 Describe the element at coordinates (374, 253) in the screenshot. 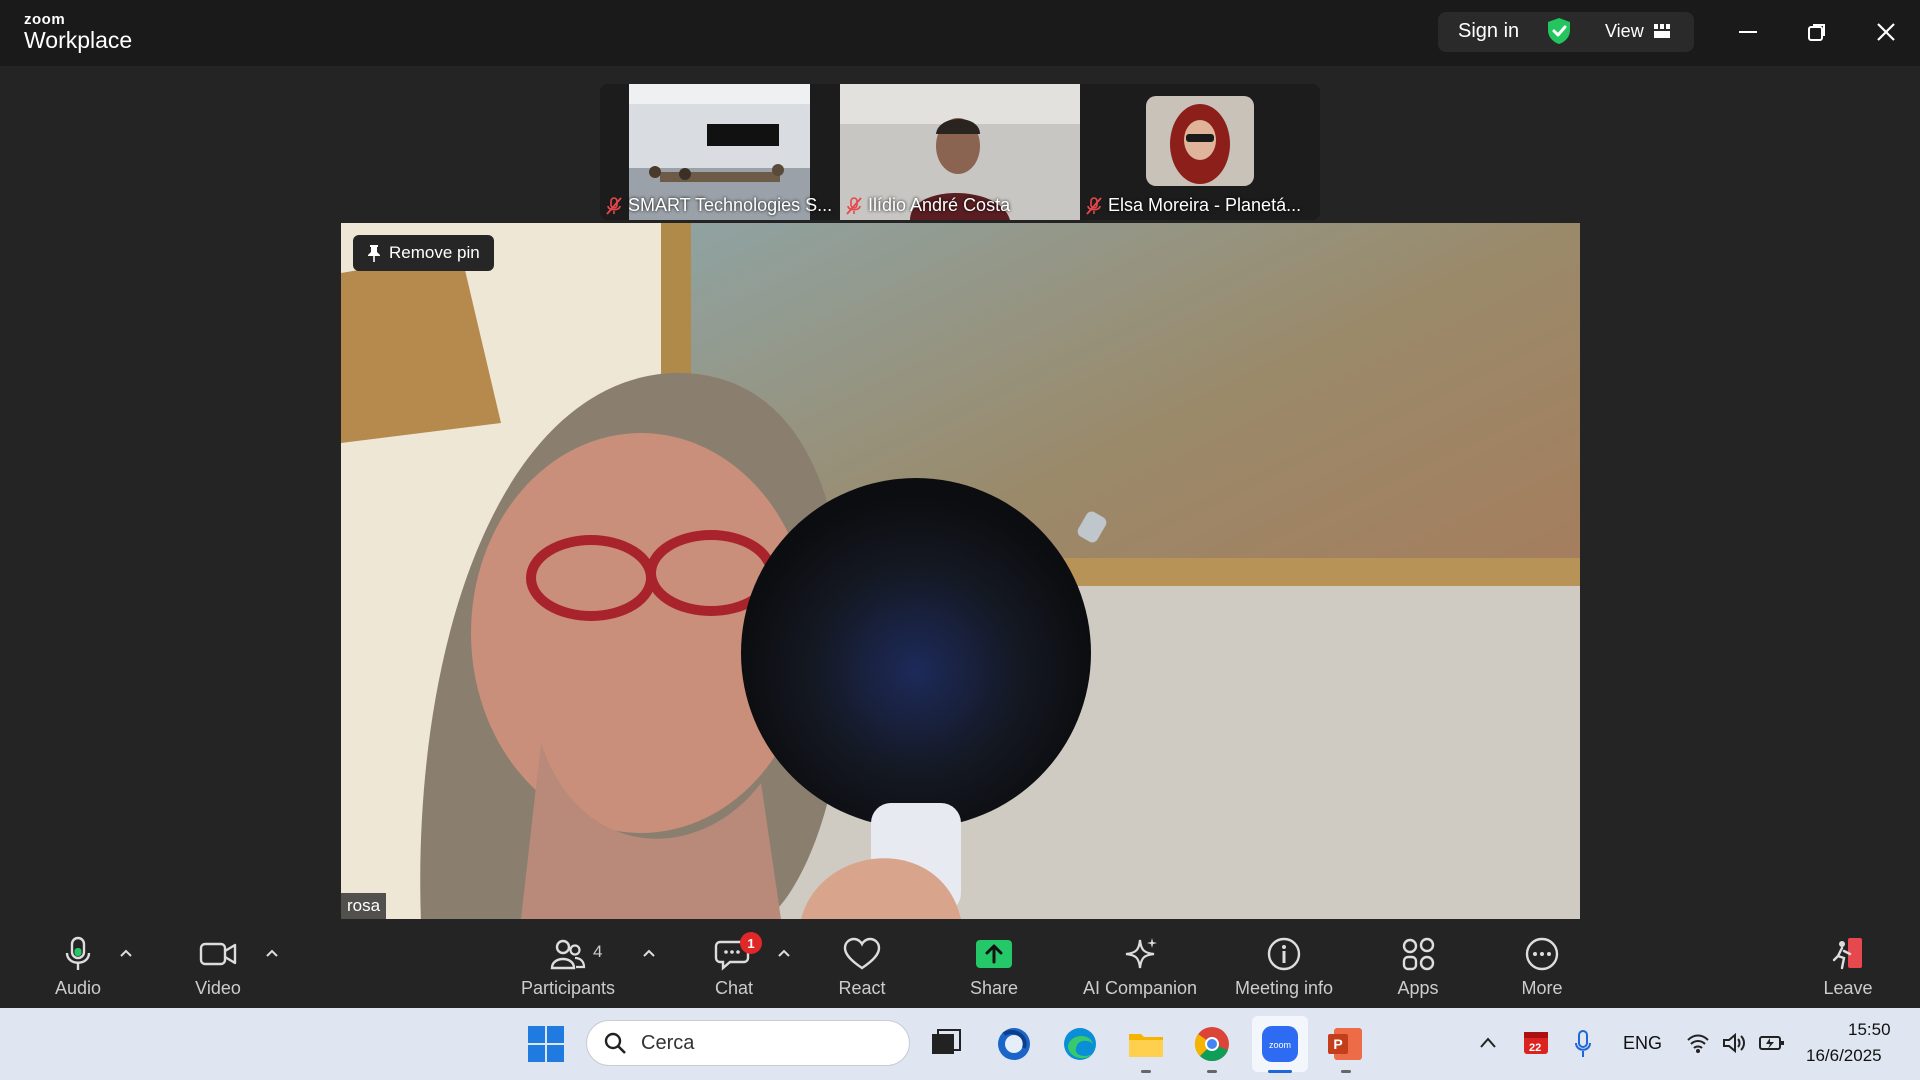

I see `pin-icon` at that location.